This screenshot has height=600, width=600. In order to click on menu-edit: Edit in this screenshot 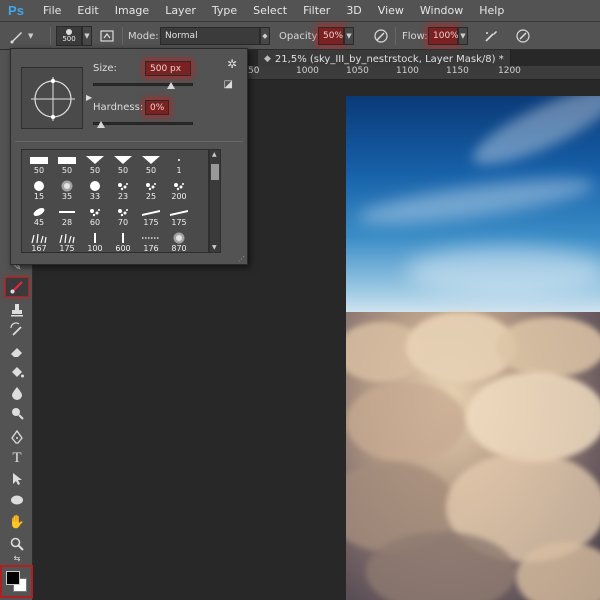, I will do `click(87, 11)`.